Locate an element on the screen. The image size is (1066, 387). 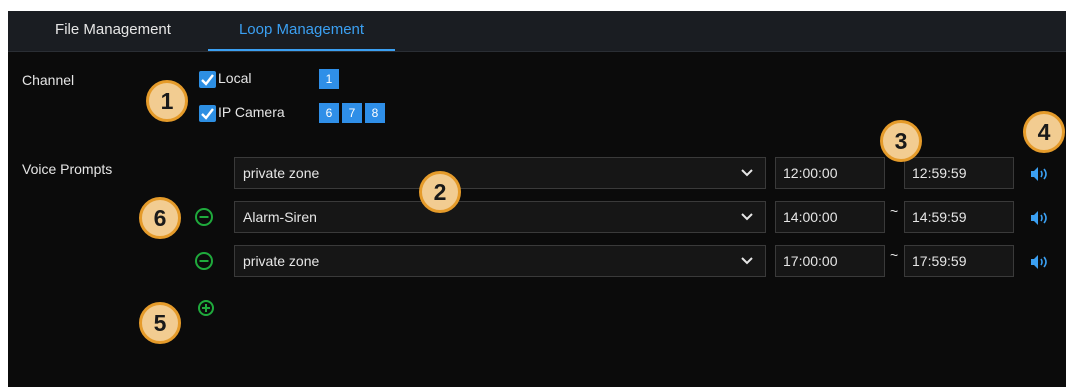
tab-loop-management: Loop Management is located at coordinates (301, 31).